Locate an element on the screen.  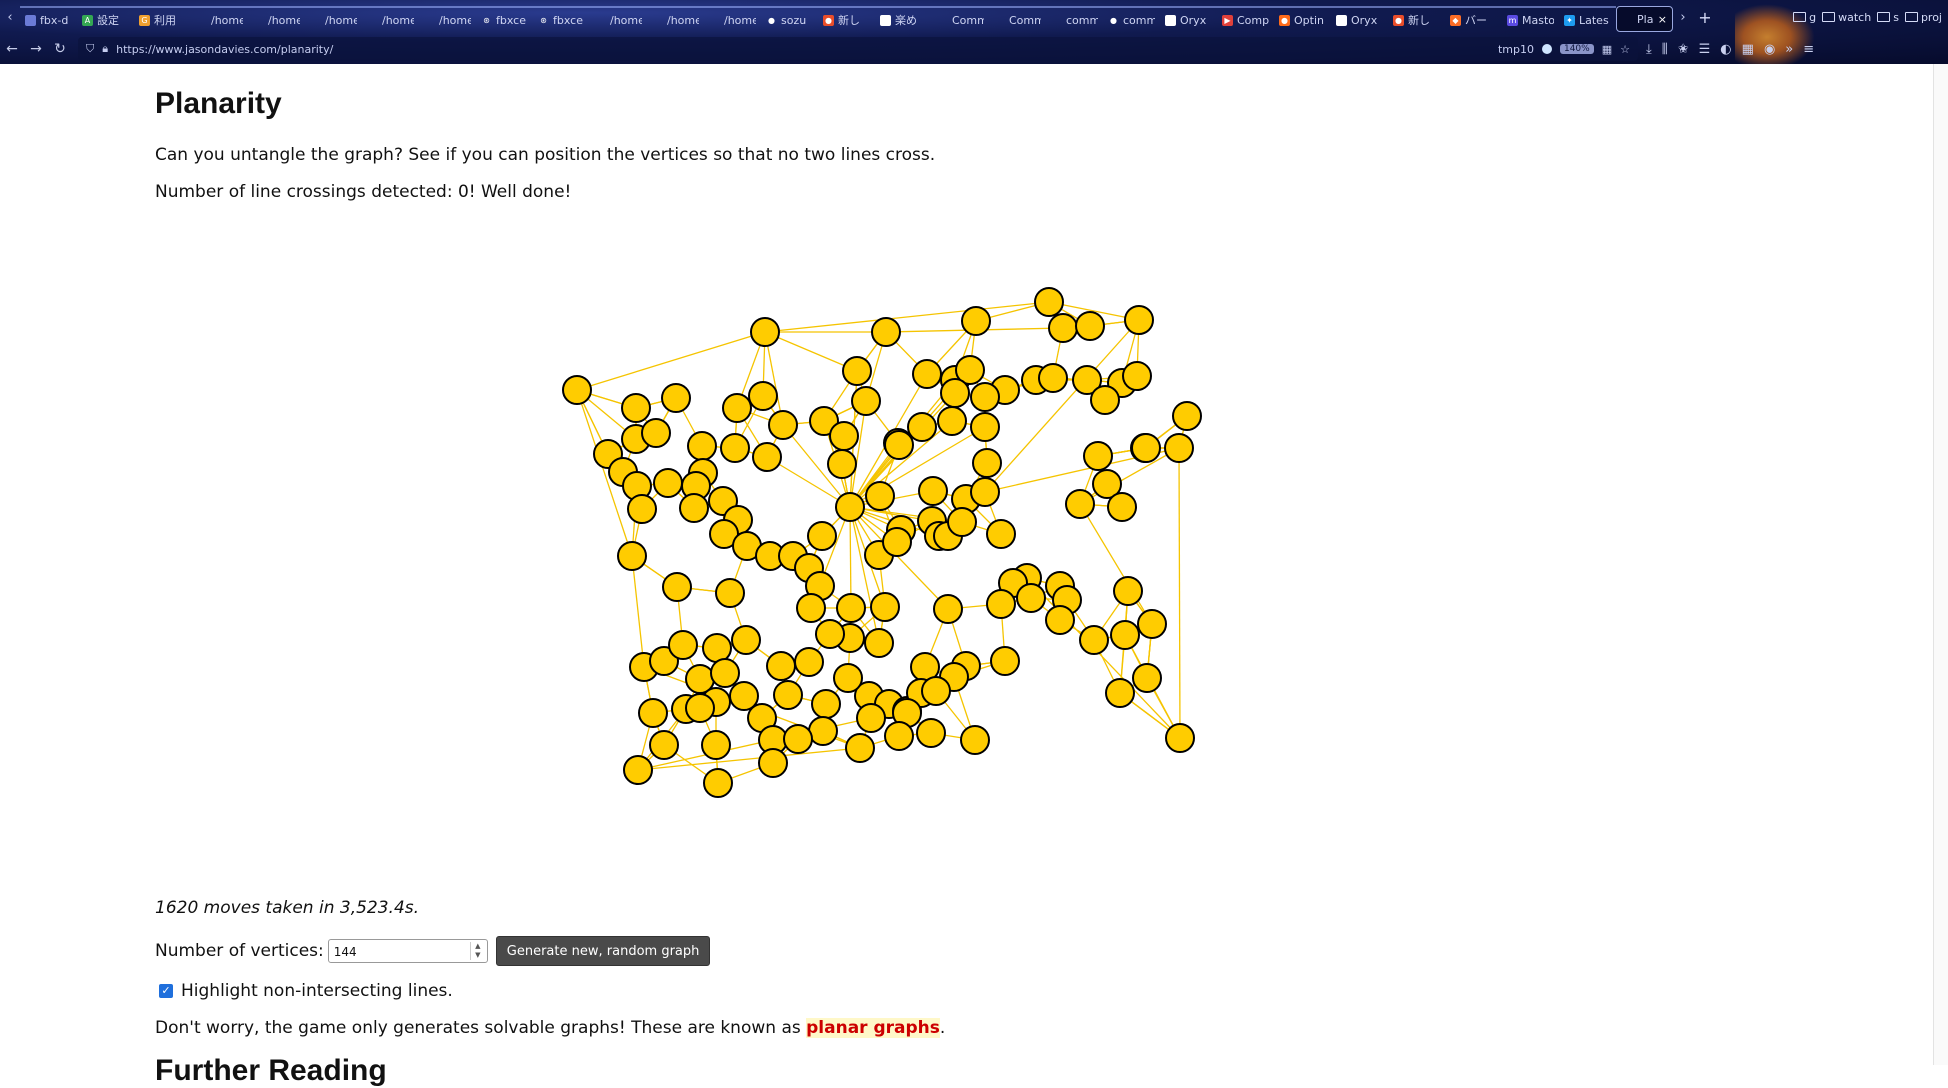
qr-icon: ▦ is located at coordinates (1607, 49).